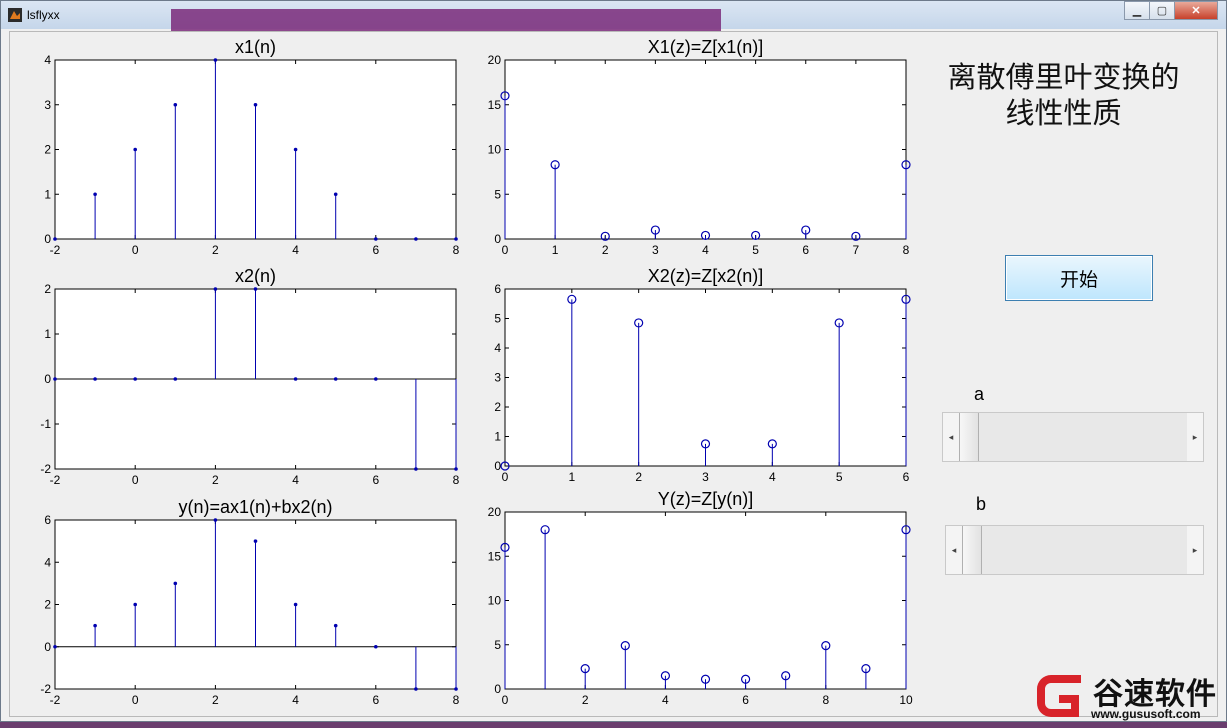 The width and height of the screenshot is (1227, 728). I want to click on X1-y-tick-label: 5, so click(497, 194).